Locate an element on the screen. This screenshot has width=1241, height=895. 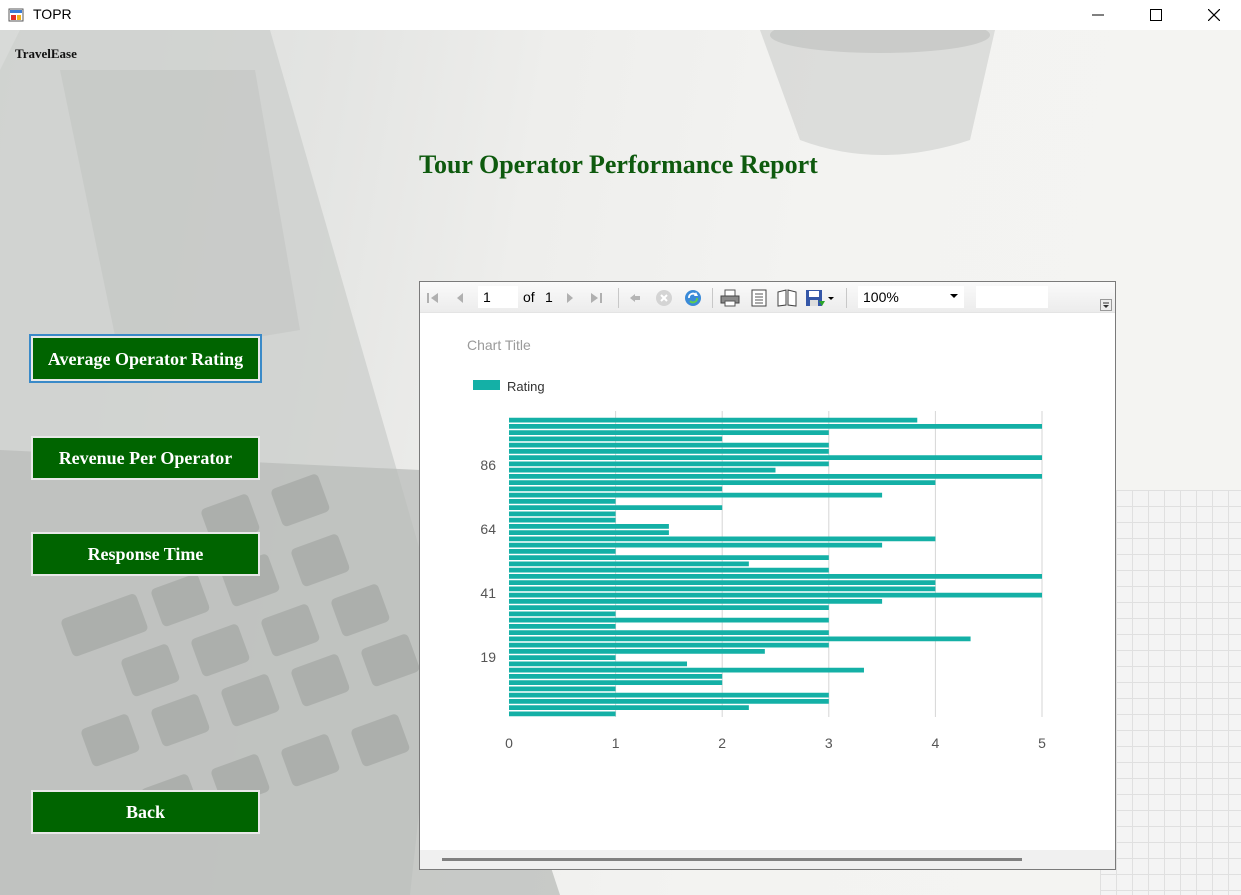
save-export-icon is located at coordinates (820, 298).